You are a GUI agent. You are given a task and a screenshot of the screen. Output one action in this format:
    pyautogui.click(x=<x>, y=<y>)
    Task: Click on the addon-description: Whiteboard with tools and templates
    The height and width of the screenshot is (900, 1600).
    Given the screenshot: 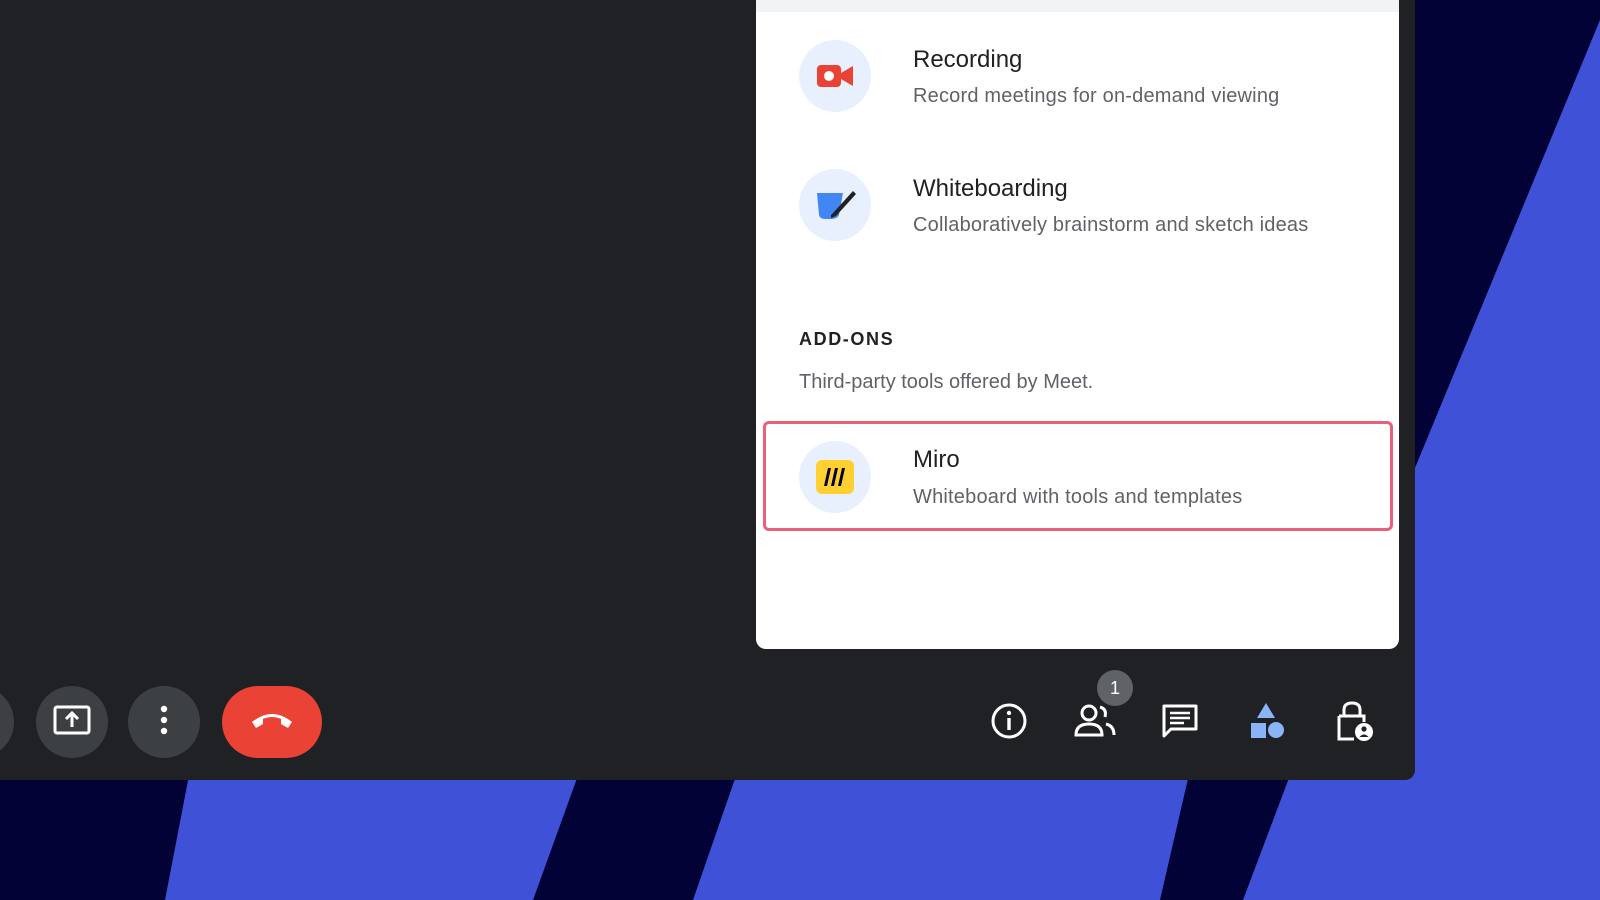 What is the action you would take?
    pyautogui.click(x=1078, y=497)
    